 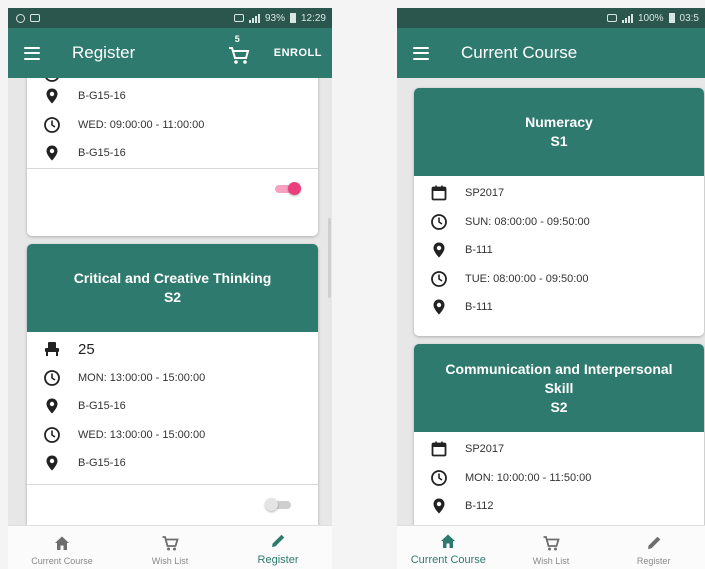 What do you see at coordinates (527, 278) in the screenshot?
I see `info-text: TUE: 08:00:00 - 09:50:00` at bounding box center [527, 278].